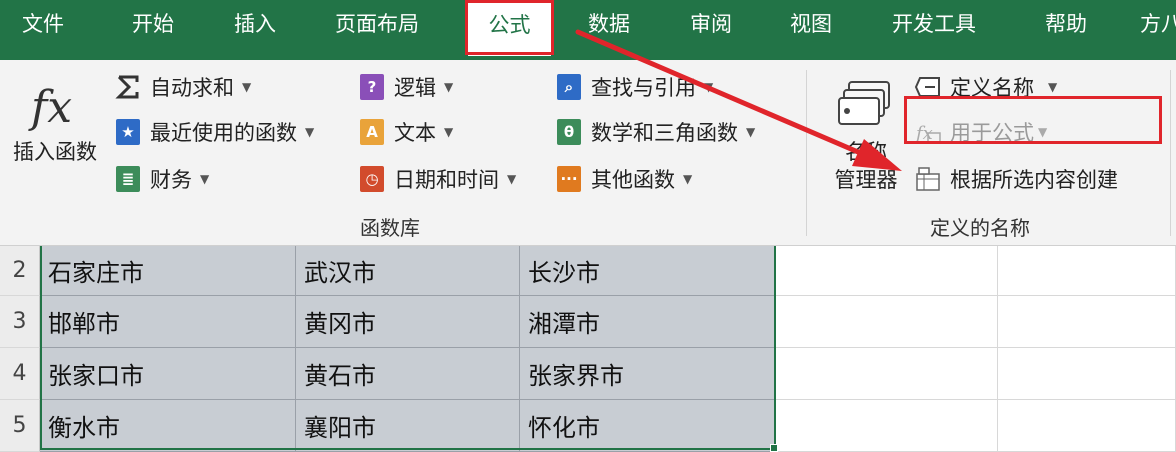 The image size is (1176, 452). What do you see at coordinates (377, 25) in the screenshot?
I see `tab-page-layout: 页面布局` at bounding box center [377, 25].